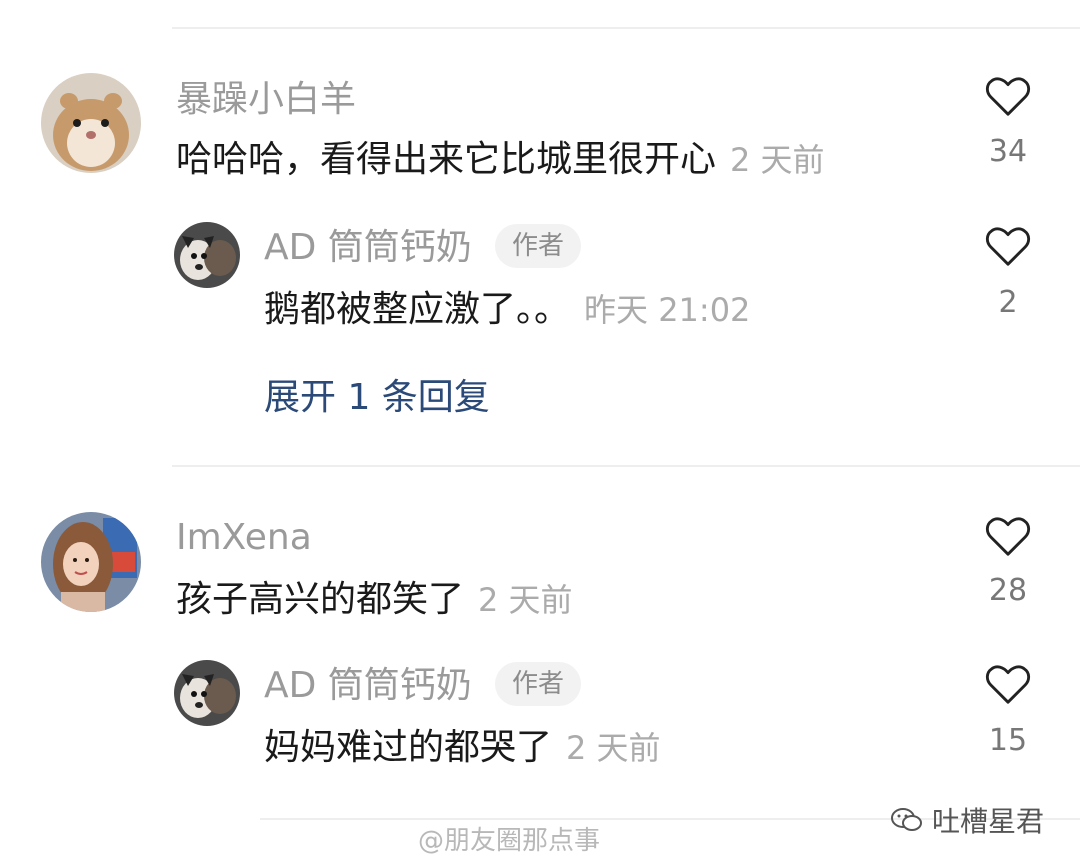 The width and height of the screenshot is (1080, 864). What do you see at coordinates (988, 821) in the screenshot?
I see `wechat-watermark-text: 吐槽星君` at bounding box center [988, 821].